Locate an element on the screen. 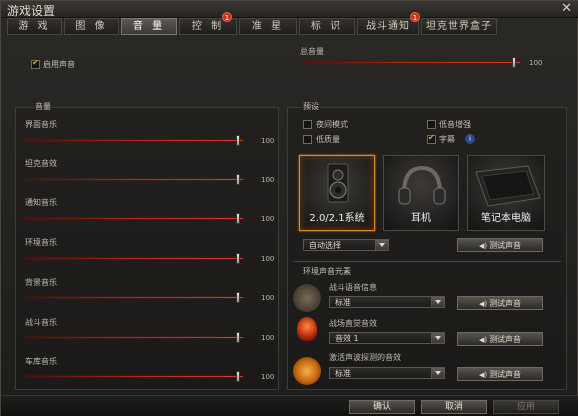  speaker-icon is located at coordinates (338, 183).